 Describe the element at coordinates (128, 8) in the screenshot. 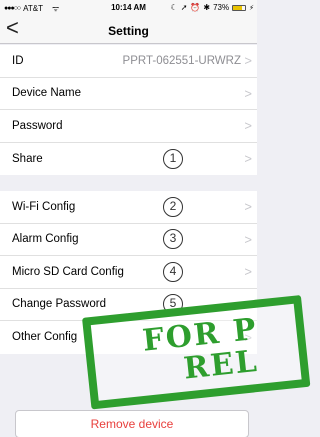

I see `status-bar: ●●●○○ AT&T ᯤ 10:14 AM ☾ ➚ ⏰ ✱ 73% ⚡` at that location.